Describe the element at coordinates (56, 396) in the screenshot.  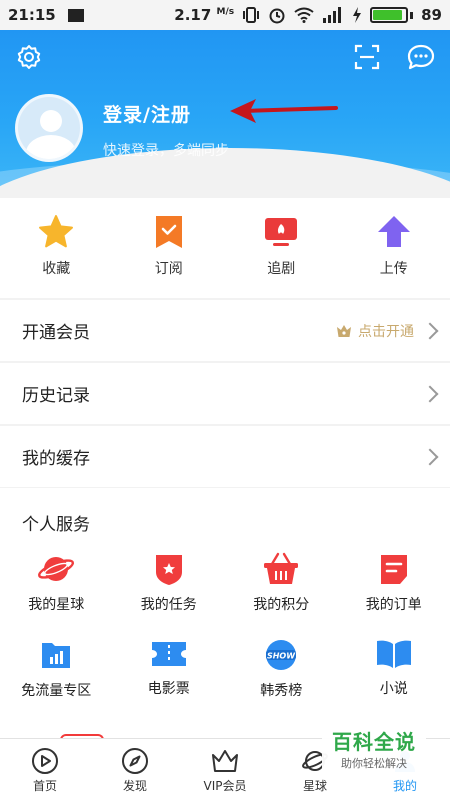
I see `row-title: 历史记录` at that location.